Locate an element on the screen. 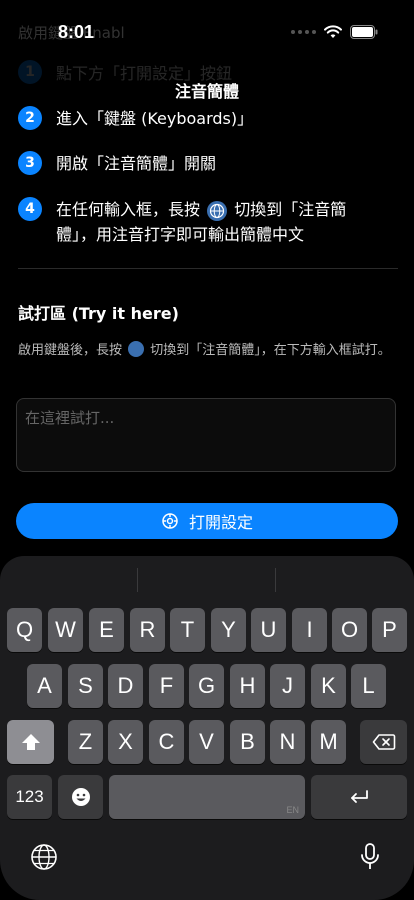 The height and width of the screenshot is (900, 414). key-o: O is located at coordinates (349, 630).